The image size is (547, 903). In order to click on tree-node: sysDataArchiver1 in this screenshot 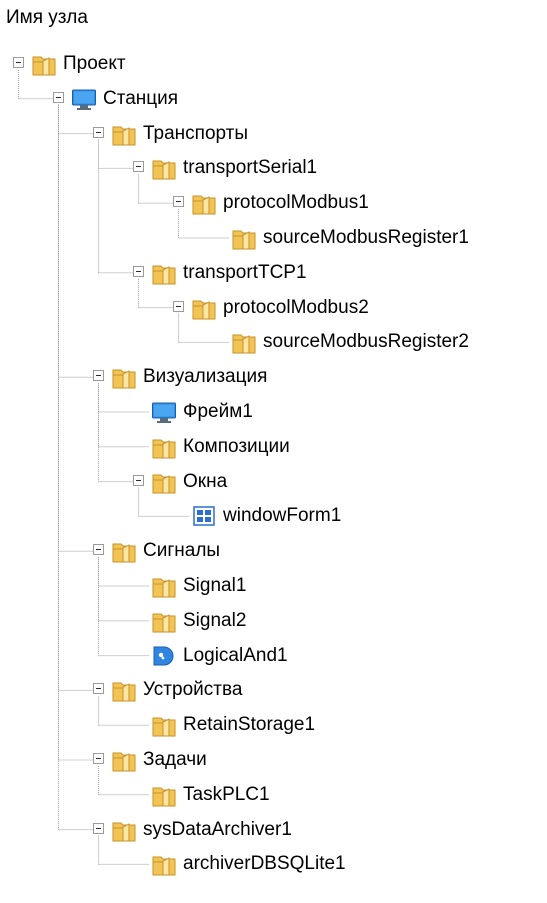, I will do `click(273, 830)`.